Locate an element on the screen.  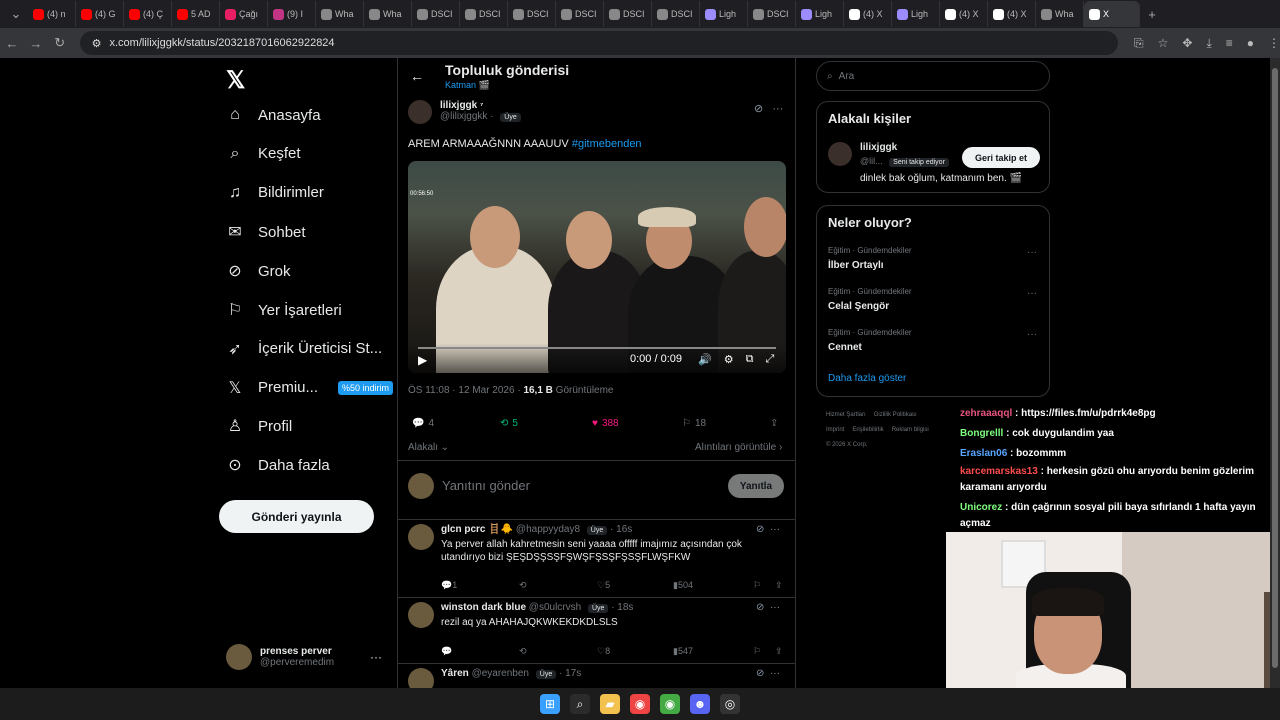
reply-author-handle: @eyarenben is located at coordinates (500, 673).